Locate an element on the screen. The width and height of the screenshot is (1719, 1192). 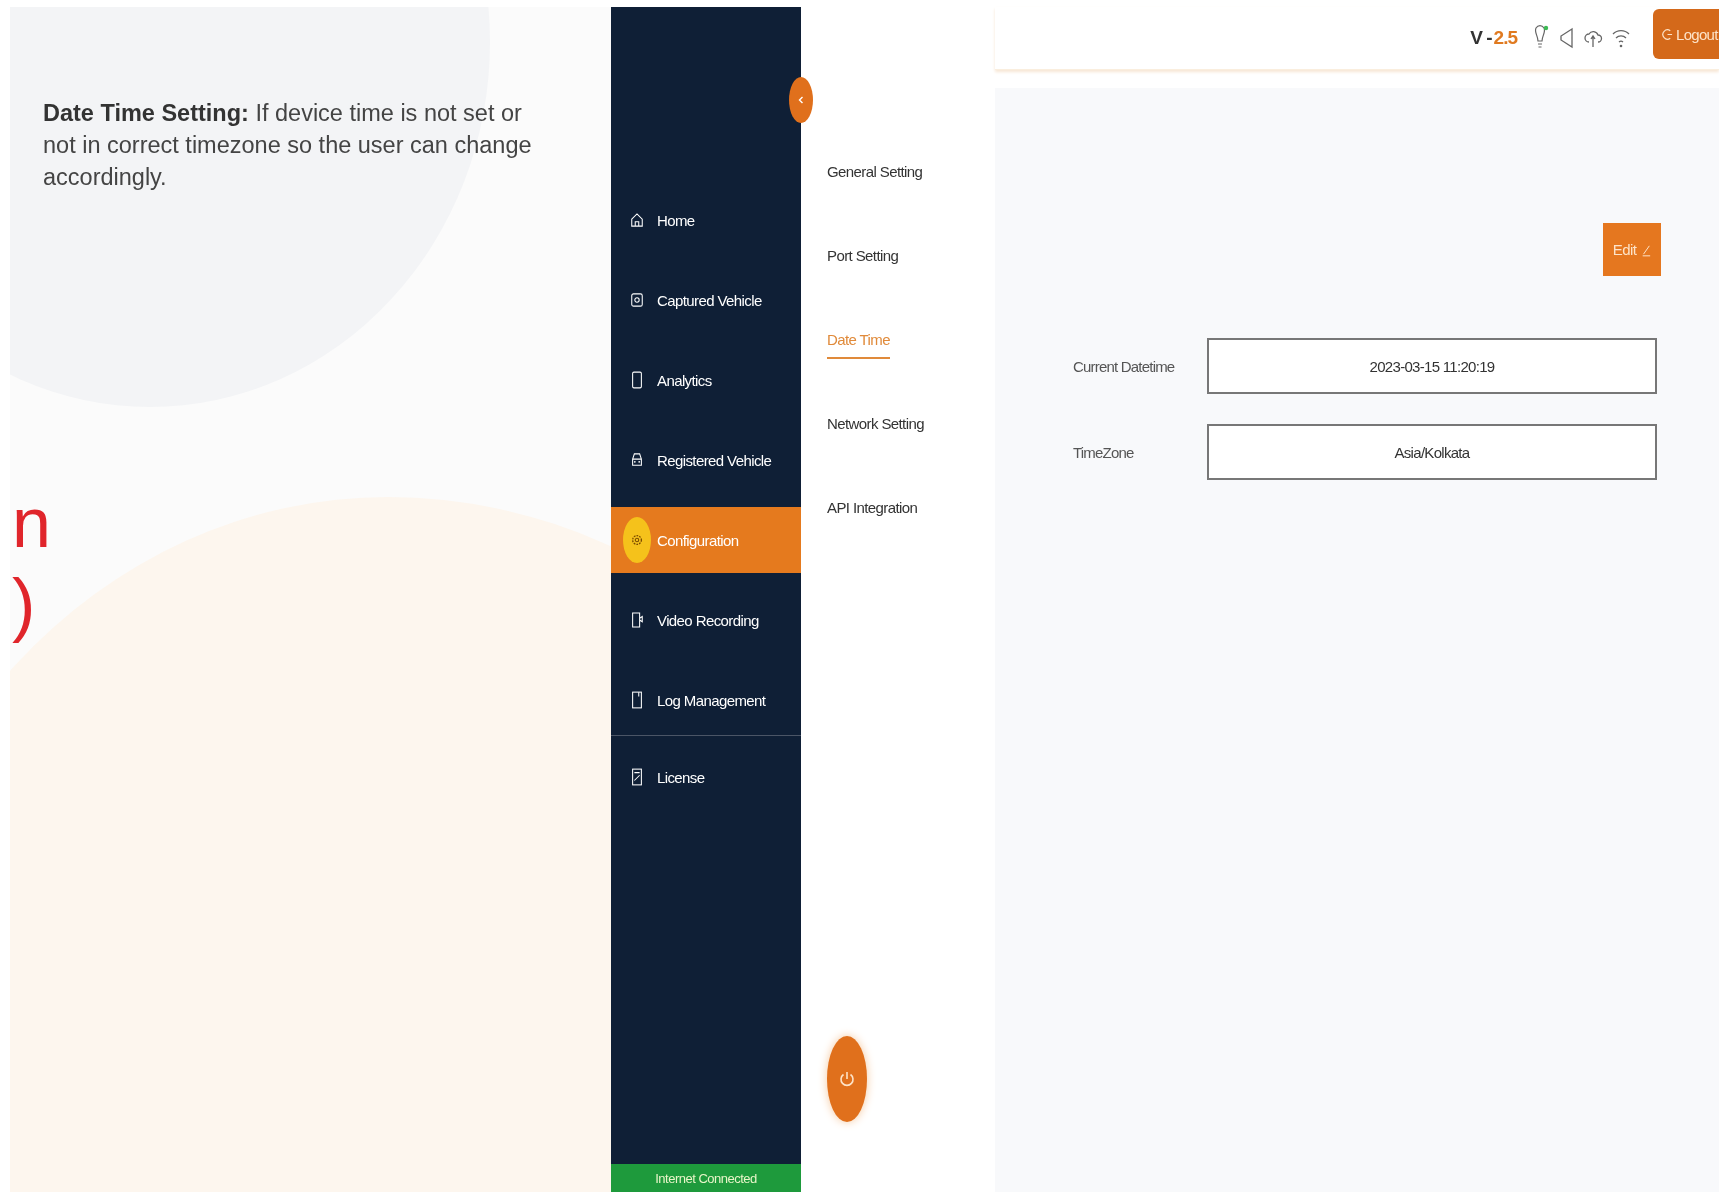
sidebar-item: Log Management is located at coordinates (706, 700).